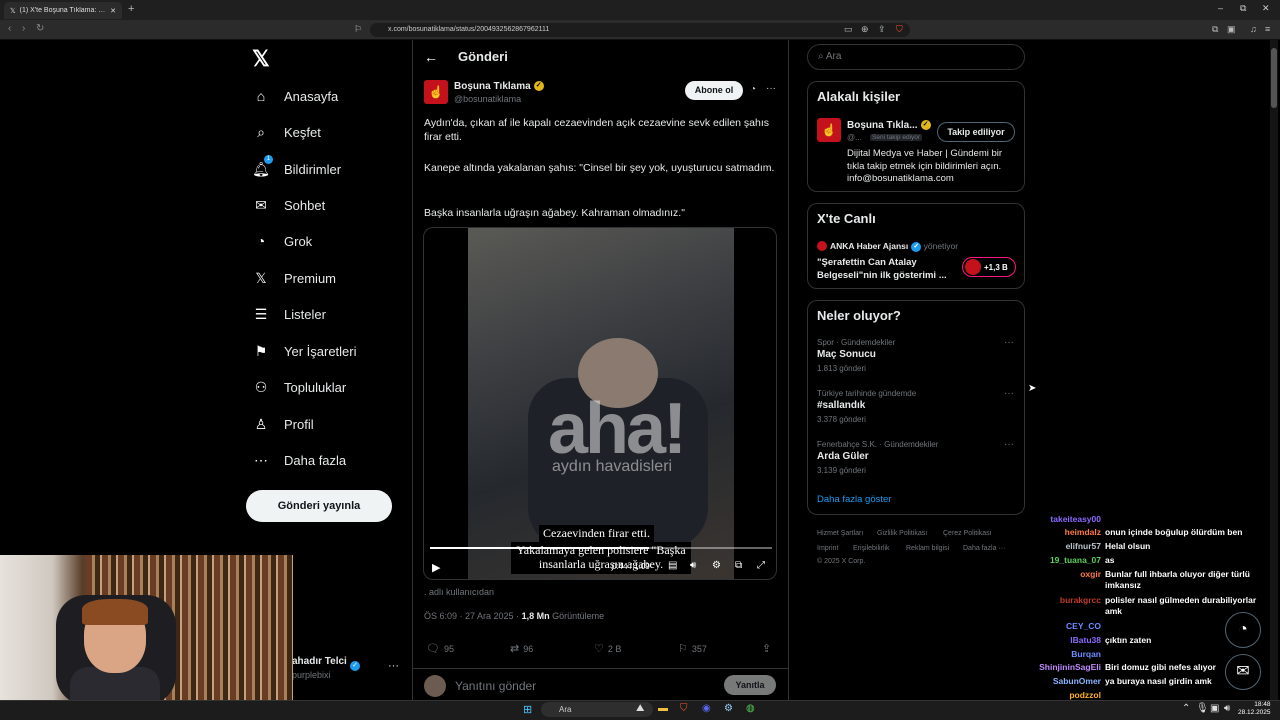 This screenshot has width=1280, height=720. What do you see at coordinates (261, 59) in the screenshot?
I see `x-logo: 𝕏` at bounding box center [261, 59].